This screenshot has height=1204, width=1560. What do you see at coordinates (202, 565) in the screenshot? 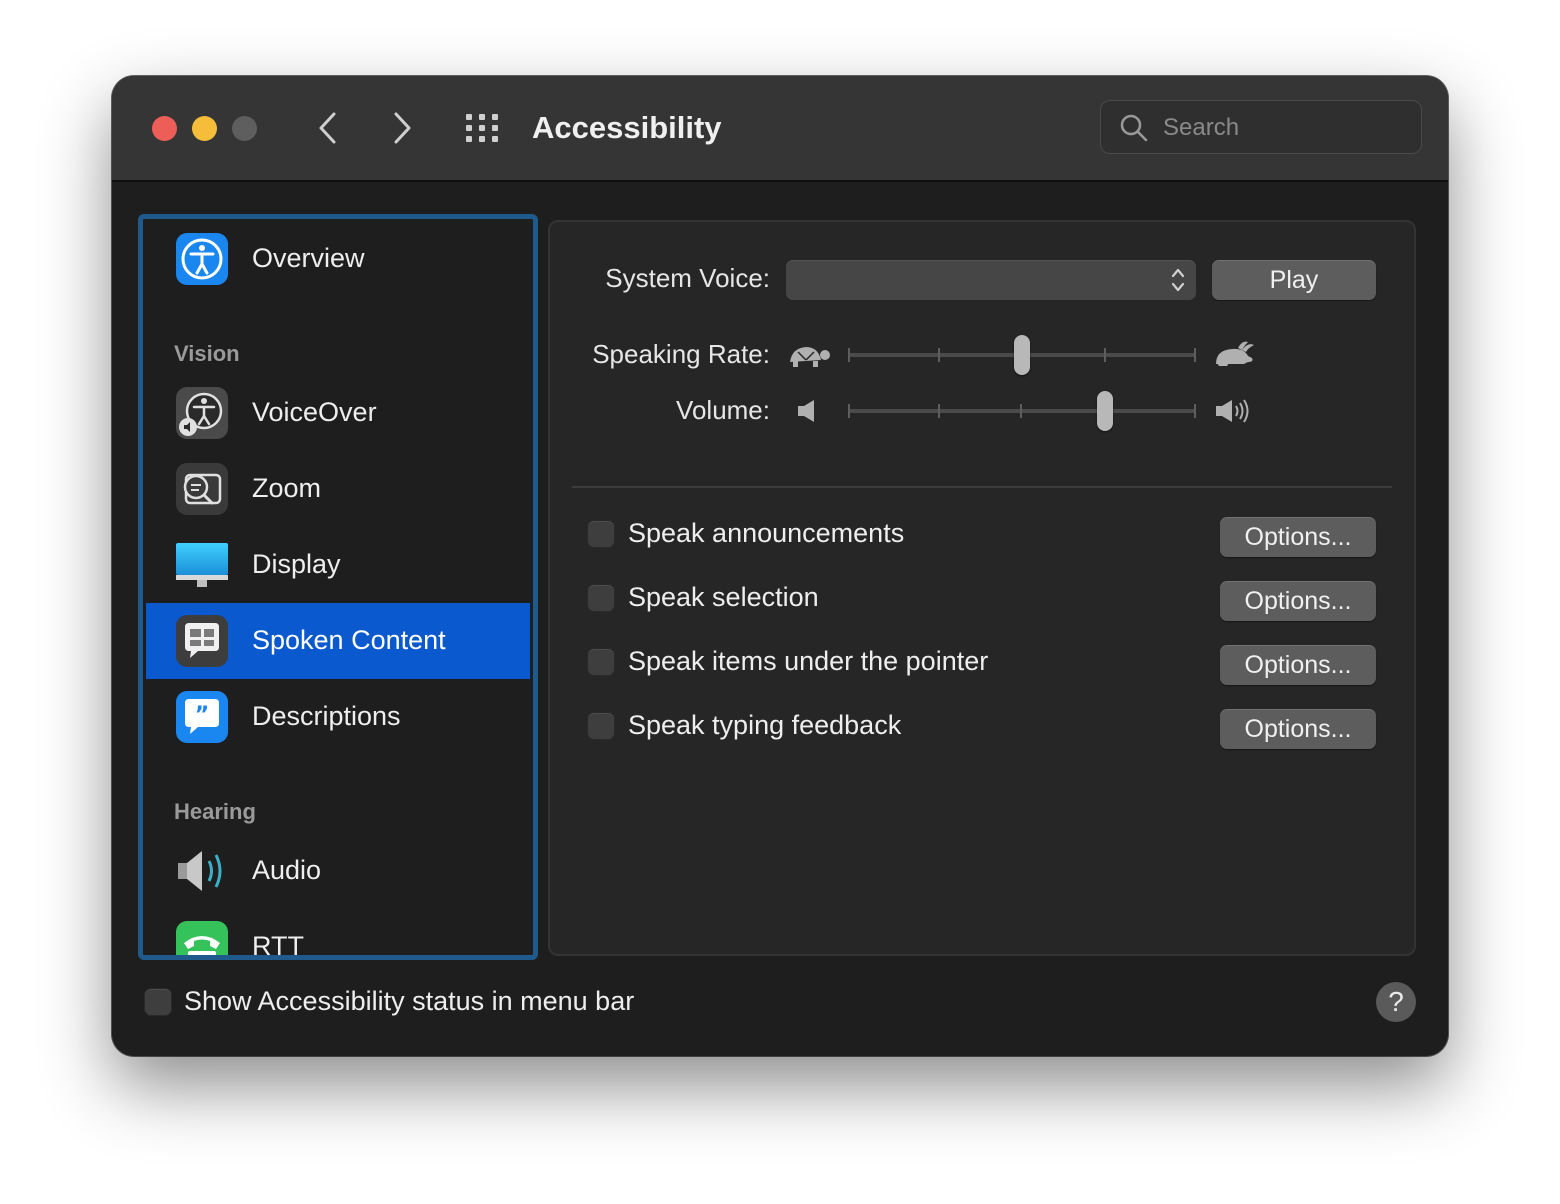
I see `display-monitor-icon` at bounding box center [202, 565].